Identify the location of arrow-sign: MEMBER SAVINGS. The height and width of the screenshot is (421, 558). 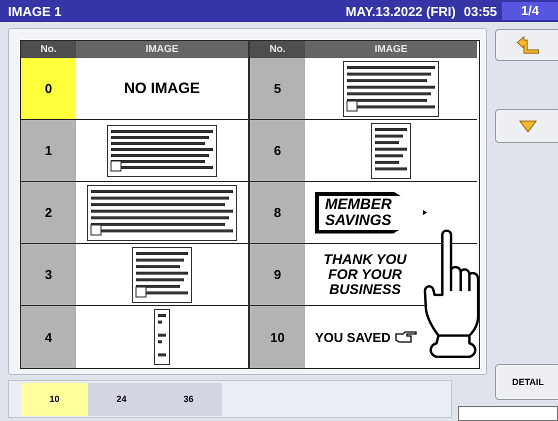
(371, 213).